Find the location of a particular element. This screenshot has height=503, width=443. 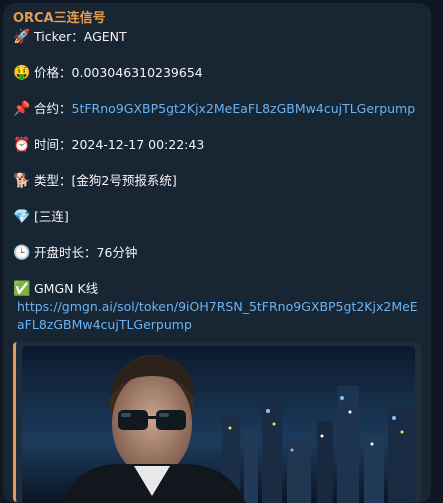

time-label: 时间： is located at coordinates (53, 144).